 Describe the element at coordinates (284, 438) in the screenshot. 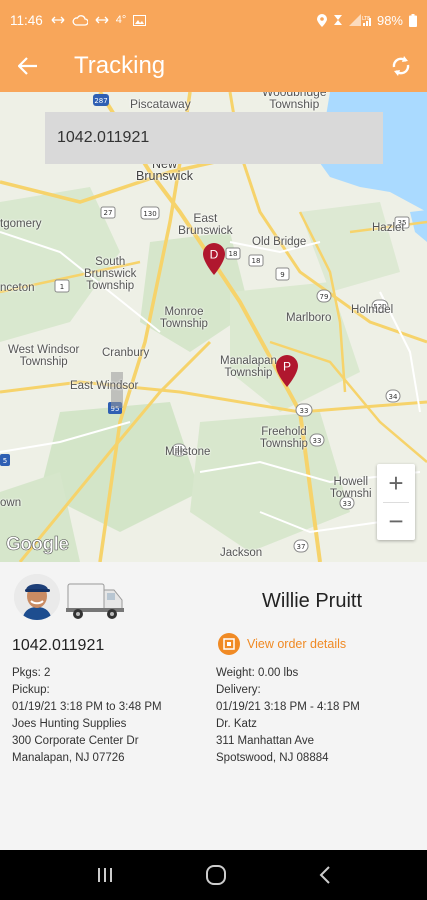

I see `map-label-freehold: Freehold Township` at that location.